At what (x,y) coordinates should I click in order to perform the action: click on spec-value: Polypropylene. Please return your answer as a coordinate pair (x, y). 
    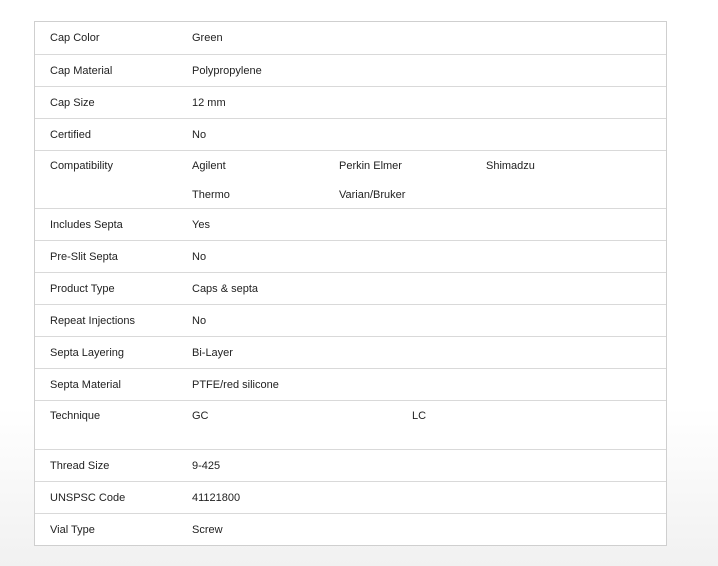
    Looking at the image, I should click on (227, 70).